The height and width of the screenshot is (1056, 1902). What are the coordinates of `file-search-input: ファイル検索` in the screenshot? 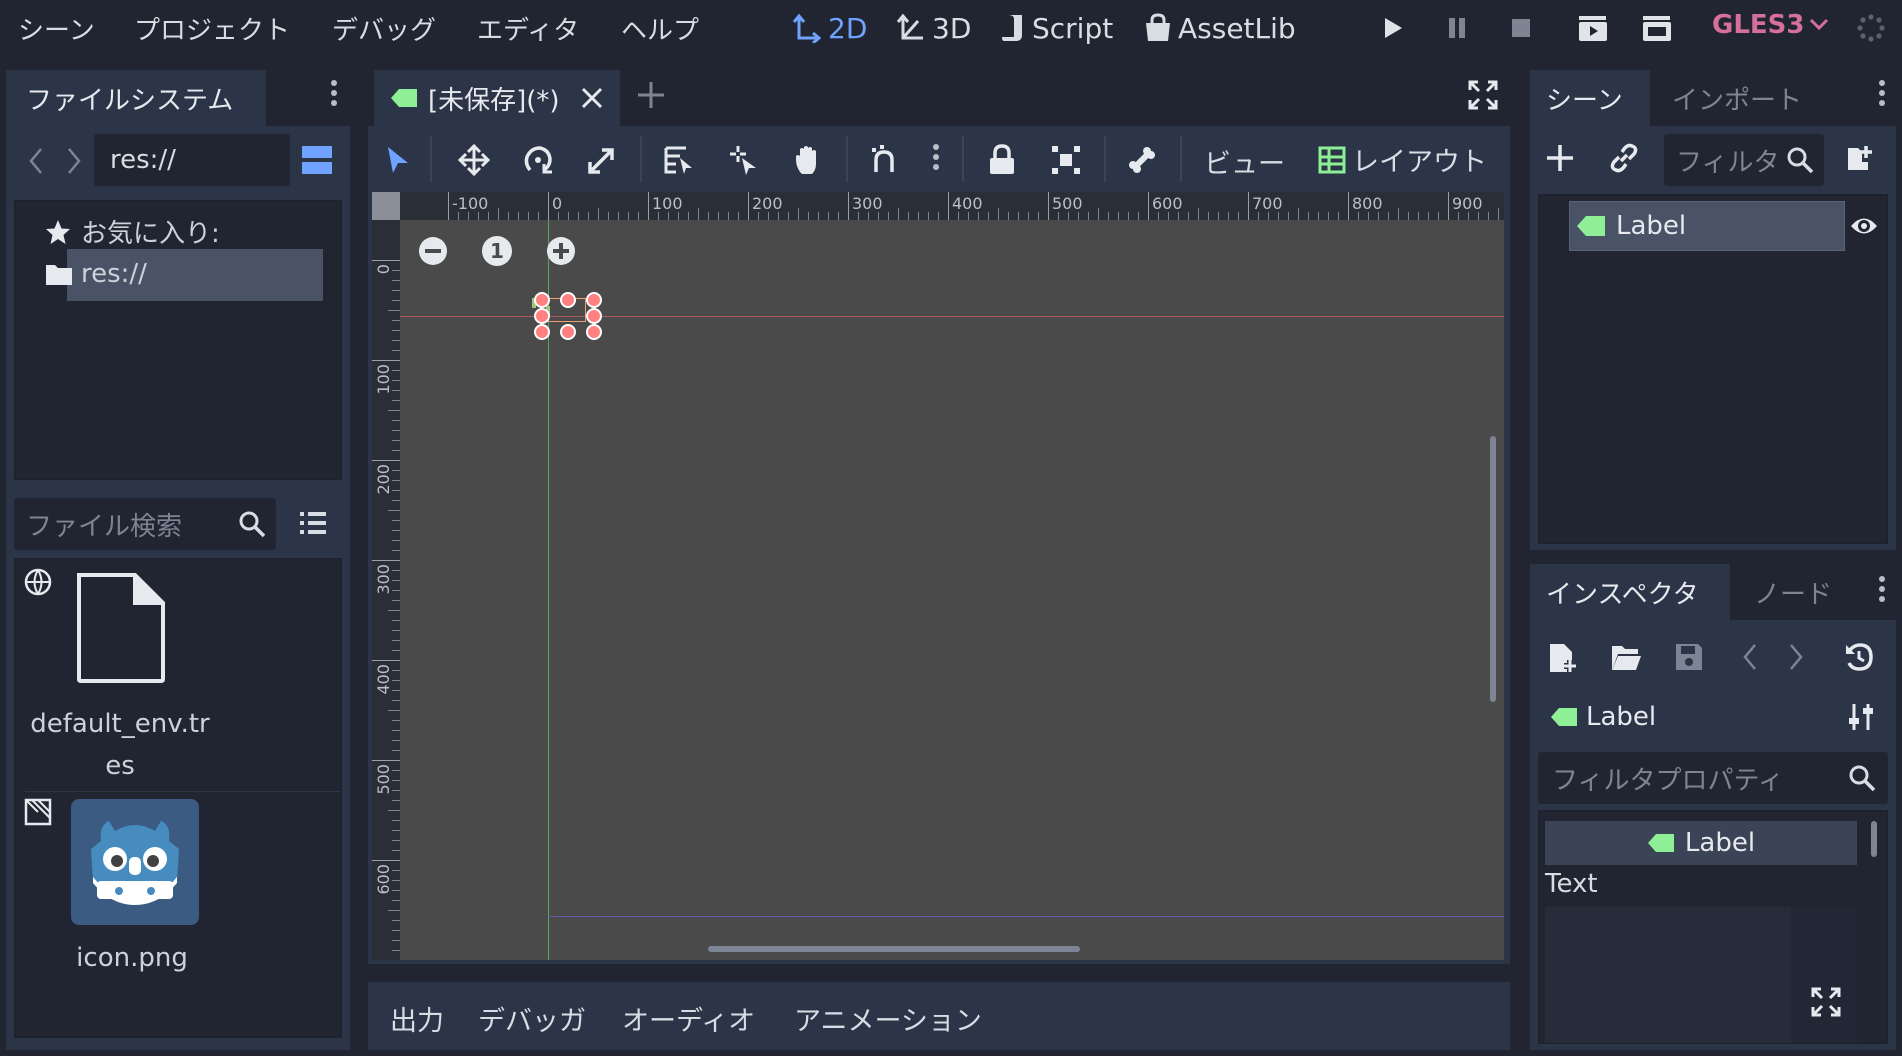 It's located at (145, 524).